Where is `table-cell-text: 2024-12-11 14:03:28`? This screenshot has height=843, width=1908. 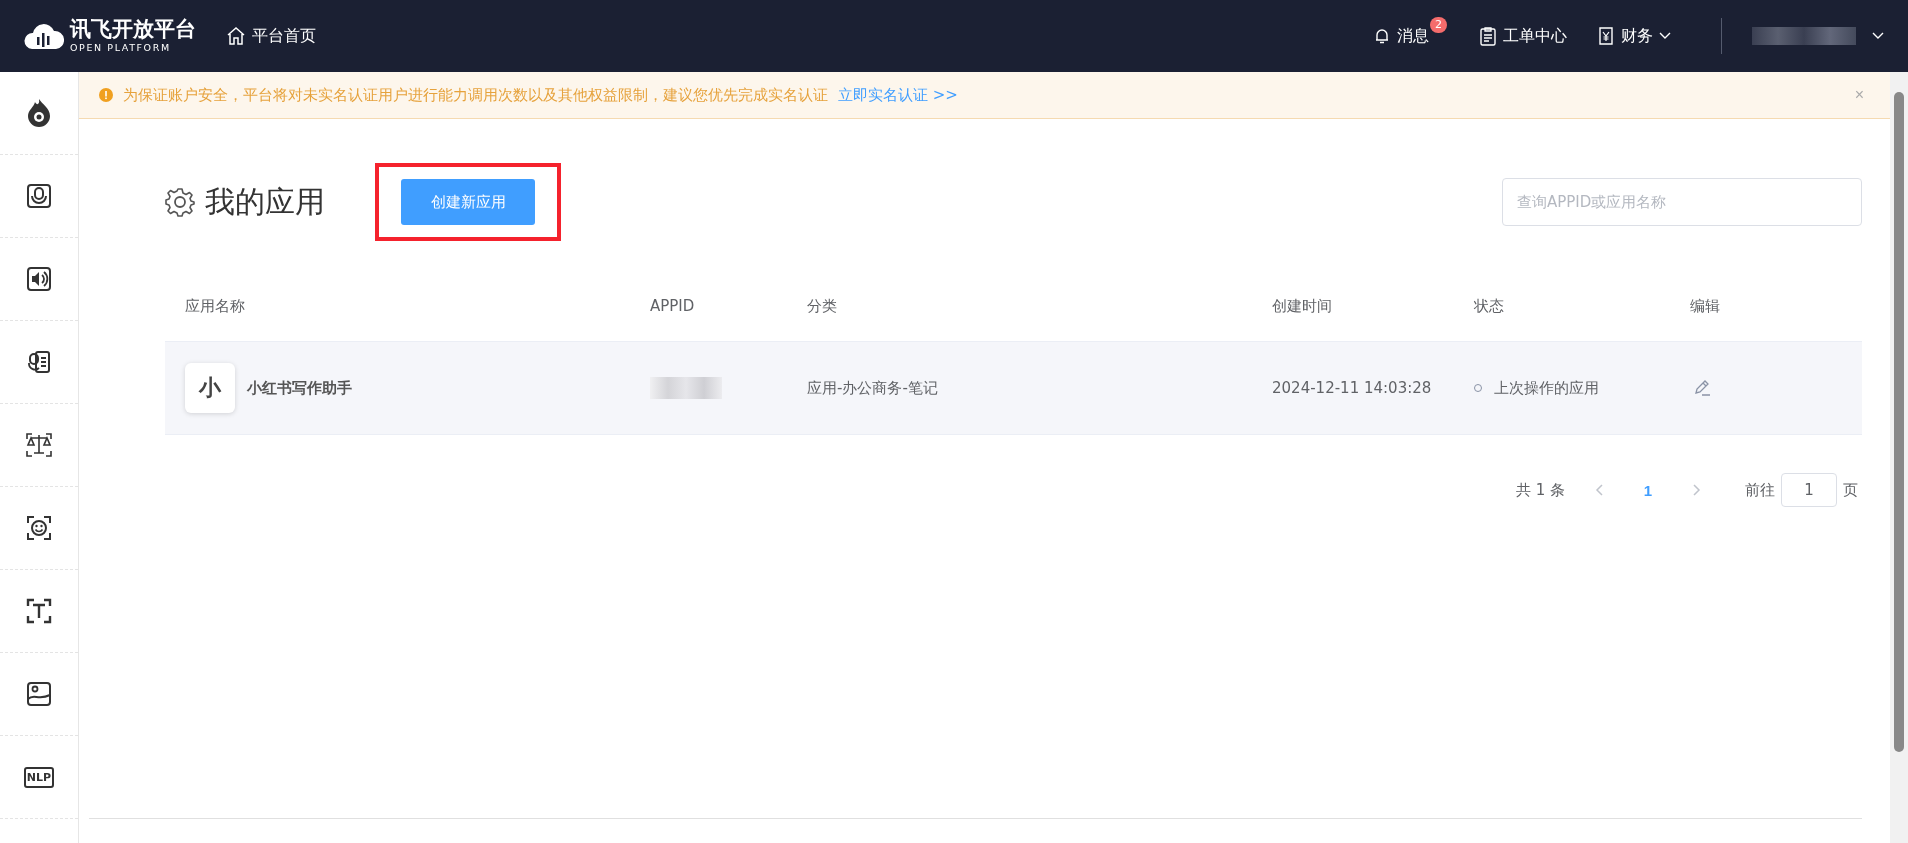
table-cell-text: 2024-12-11 14:03:28 is located at coordinates (1352, 388).